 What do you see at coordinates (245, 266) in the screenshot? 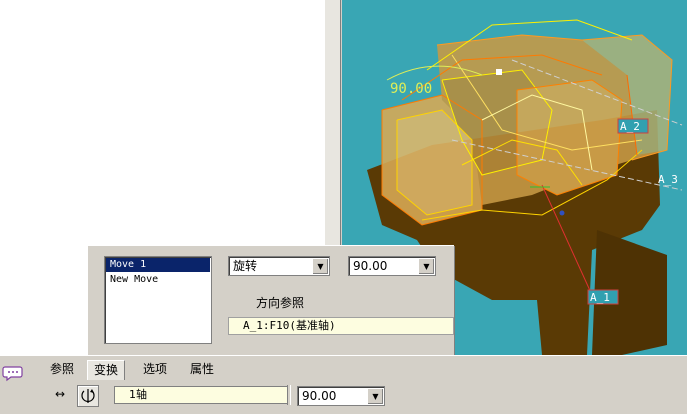
I see `motion-type-value: 旋转` at bounding box center [245, 266].